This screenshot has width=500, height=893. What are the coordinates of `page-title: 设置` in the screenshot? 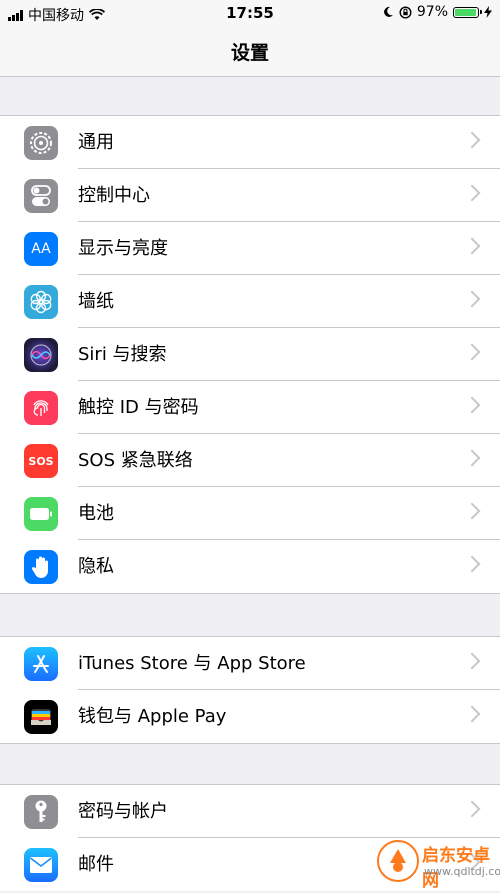 It's located at (249, 53).